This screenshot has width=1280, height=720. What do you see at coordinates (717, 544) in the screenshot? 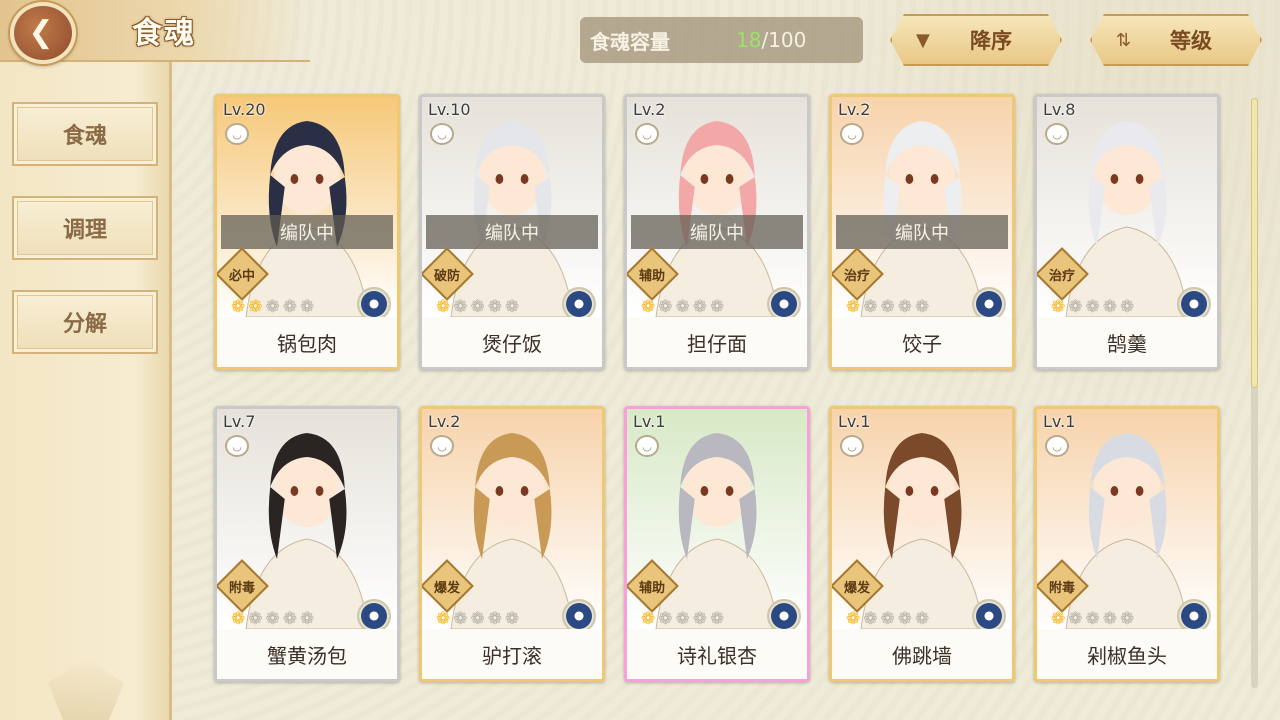
I see `food-soul-card: Lv.1 ◡ 辅助 ❁ ❁ ❁ ❁ ❁ 诗礼银杏` at bounding box center [717, 544].